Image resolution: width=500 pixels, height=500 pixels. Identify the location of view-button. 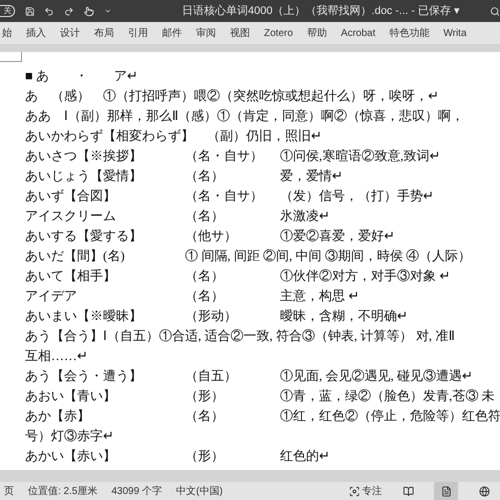
(446, 491).